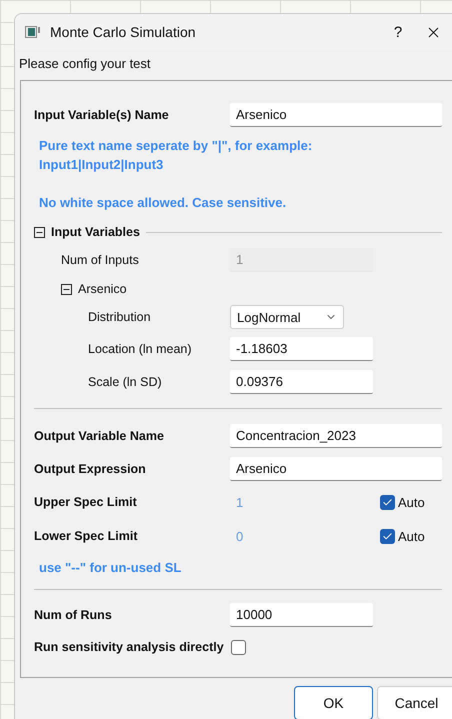 The height and width of the screenshot is (719, 452). I want to click on input-field: 10000, so click(301, 615).